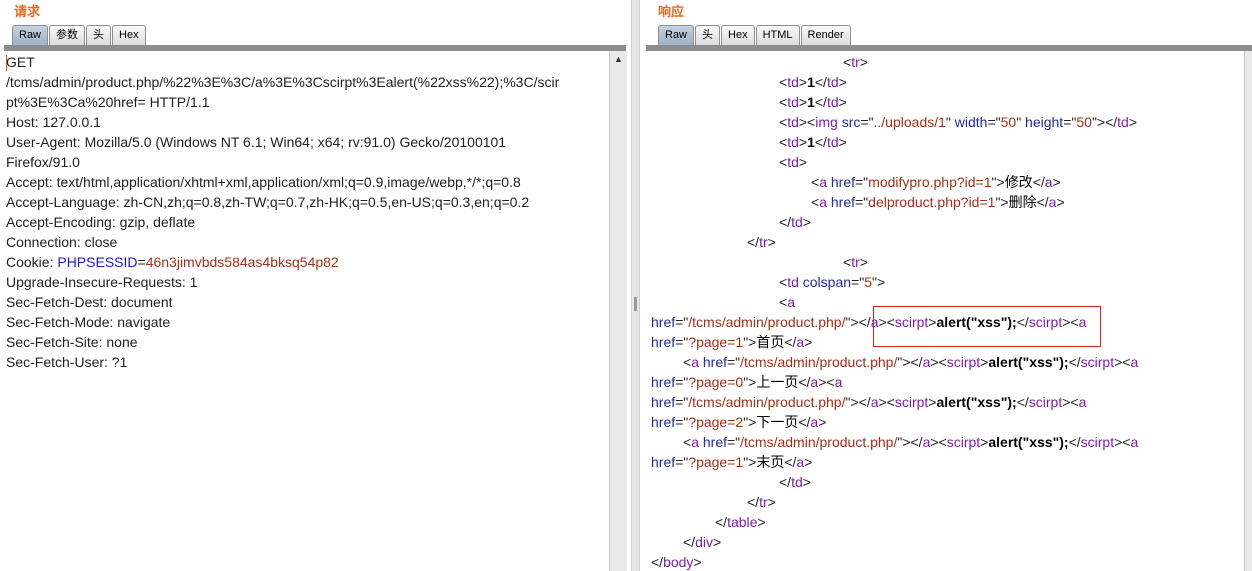 This screenshot has width=1252, height=571. I want to click on request-tab-1: 参数, so click(67, 35).